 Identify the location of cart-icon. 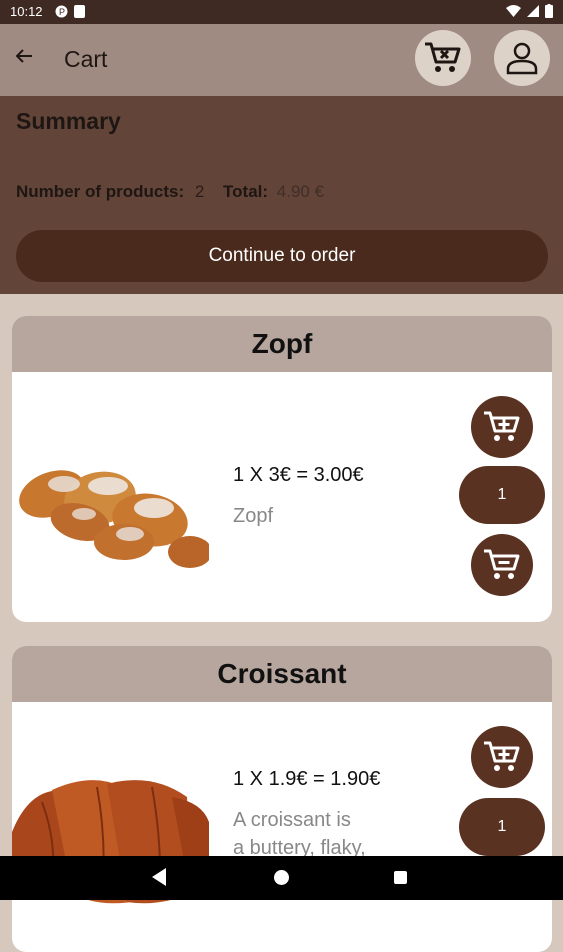
(502, 564).